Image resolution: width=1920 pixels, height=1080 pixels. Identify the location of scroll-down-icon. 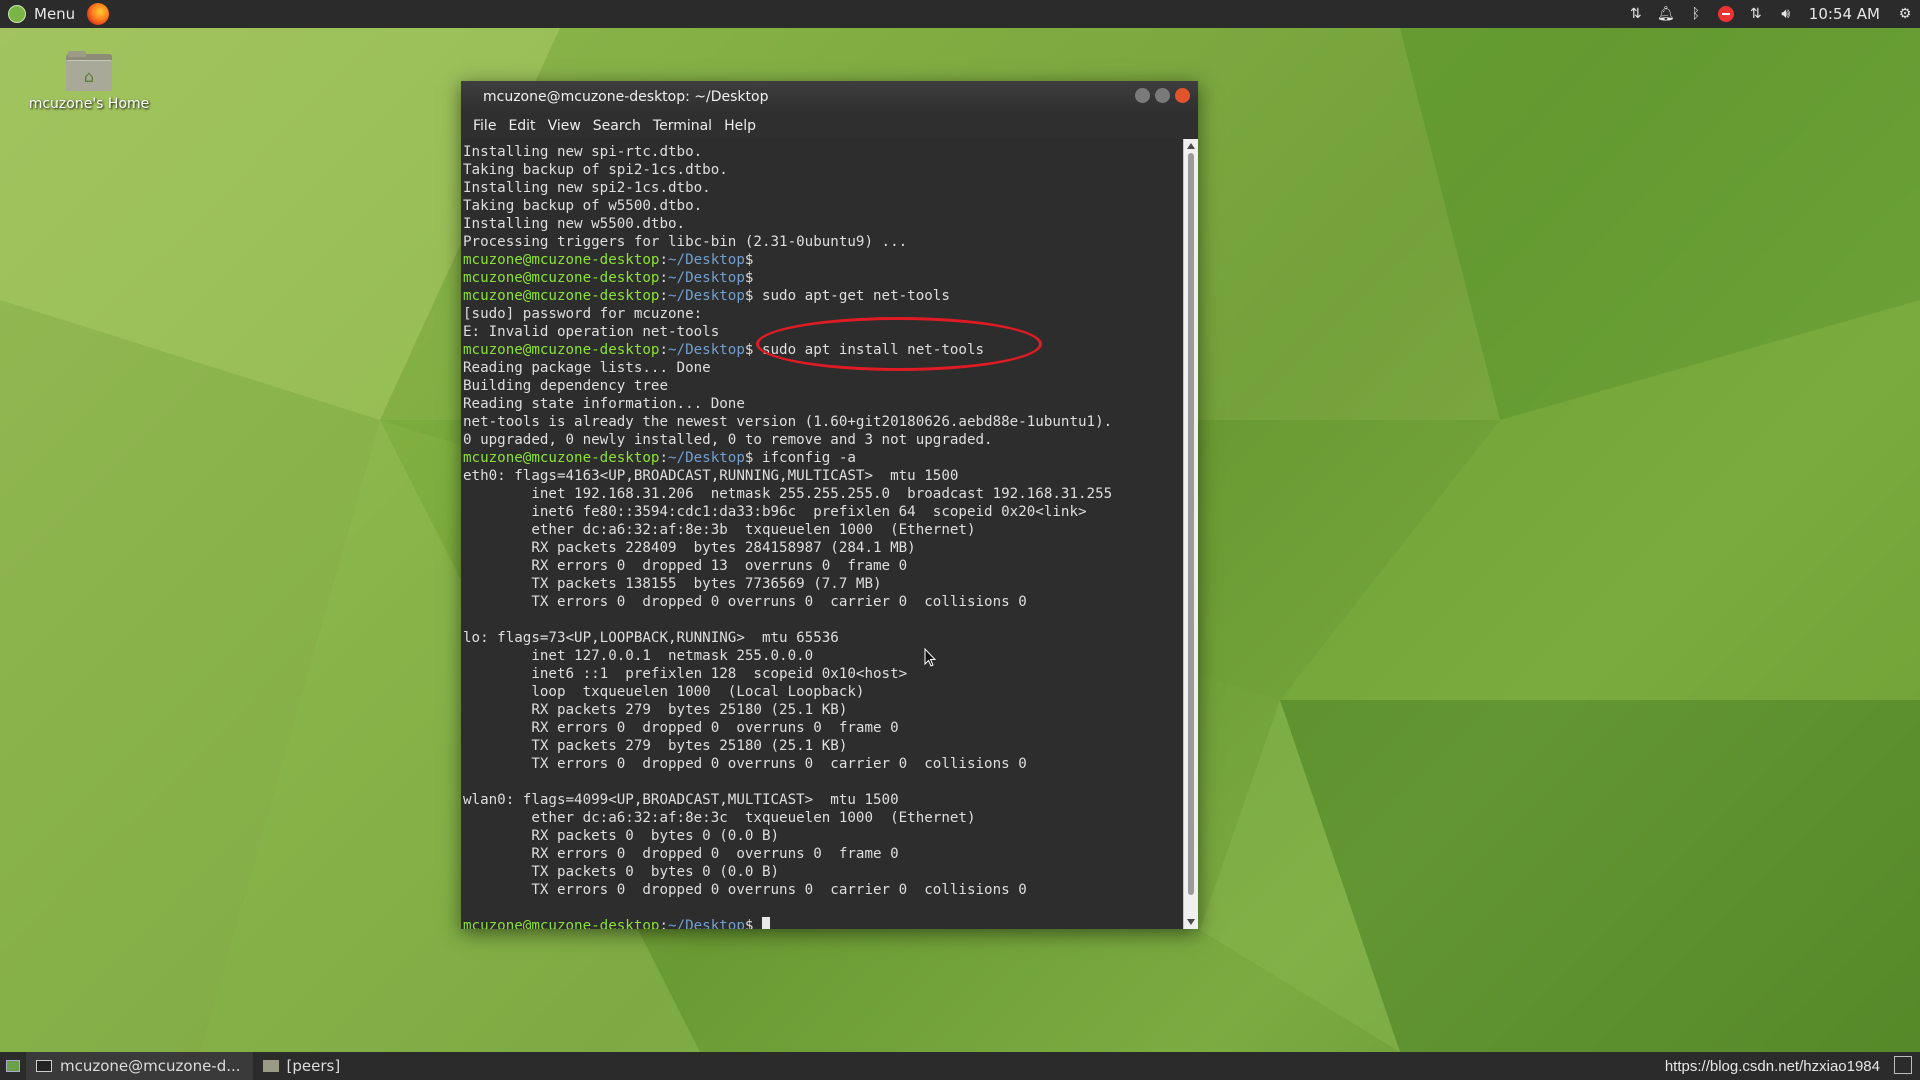
(1191, 922).